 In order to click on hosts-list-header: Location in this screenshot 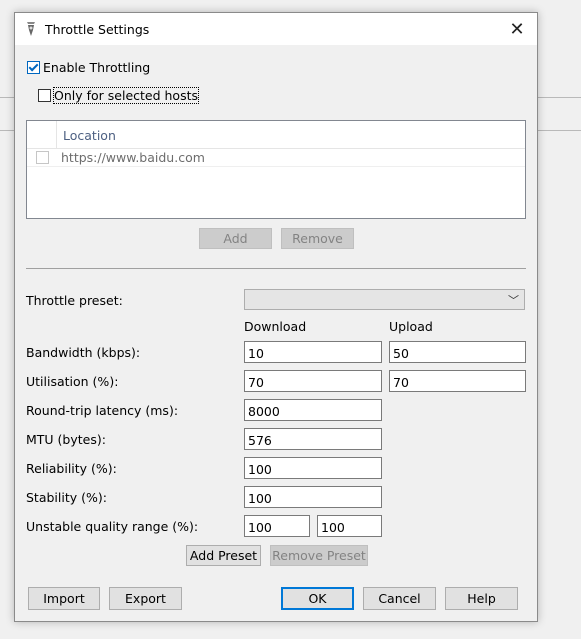, I will do `click(276, 135)`.